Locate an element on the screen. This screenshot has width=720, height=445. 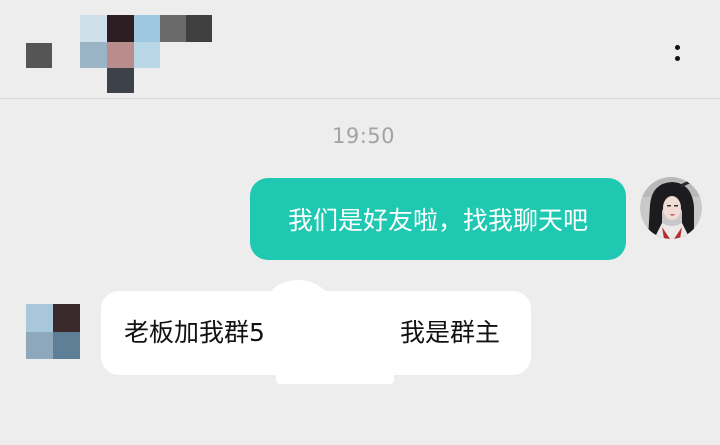
avatar-portrait-image is located at coordinates (671, 208).